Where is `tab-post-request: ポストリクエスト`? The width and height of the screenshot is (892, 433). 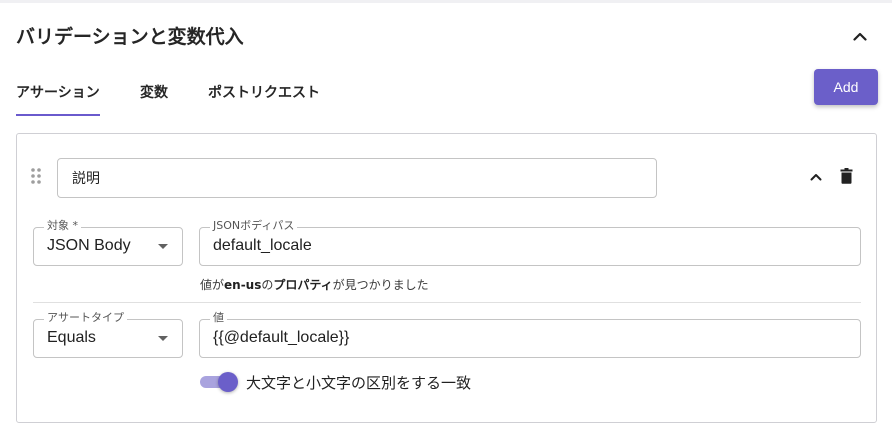
tab-post-request: ポストリクエスト is located at coordinates (264, 92).